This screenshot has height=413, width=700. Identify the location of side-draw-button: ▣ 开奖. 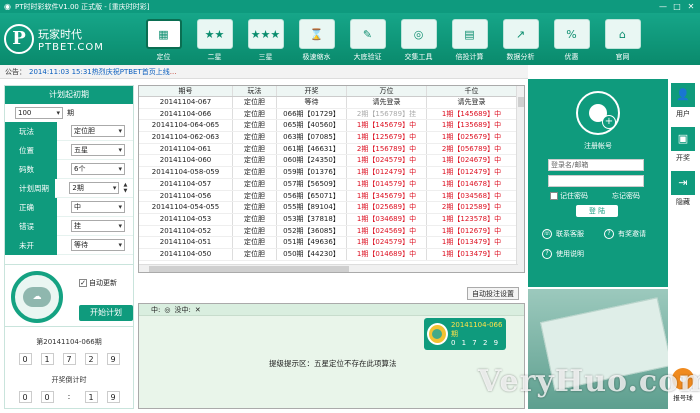
(683, 148).